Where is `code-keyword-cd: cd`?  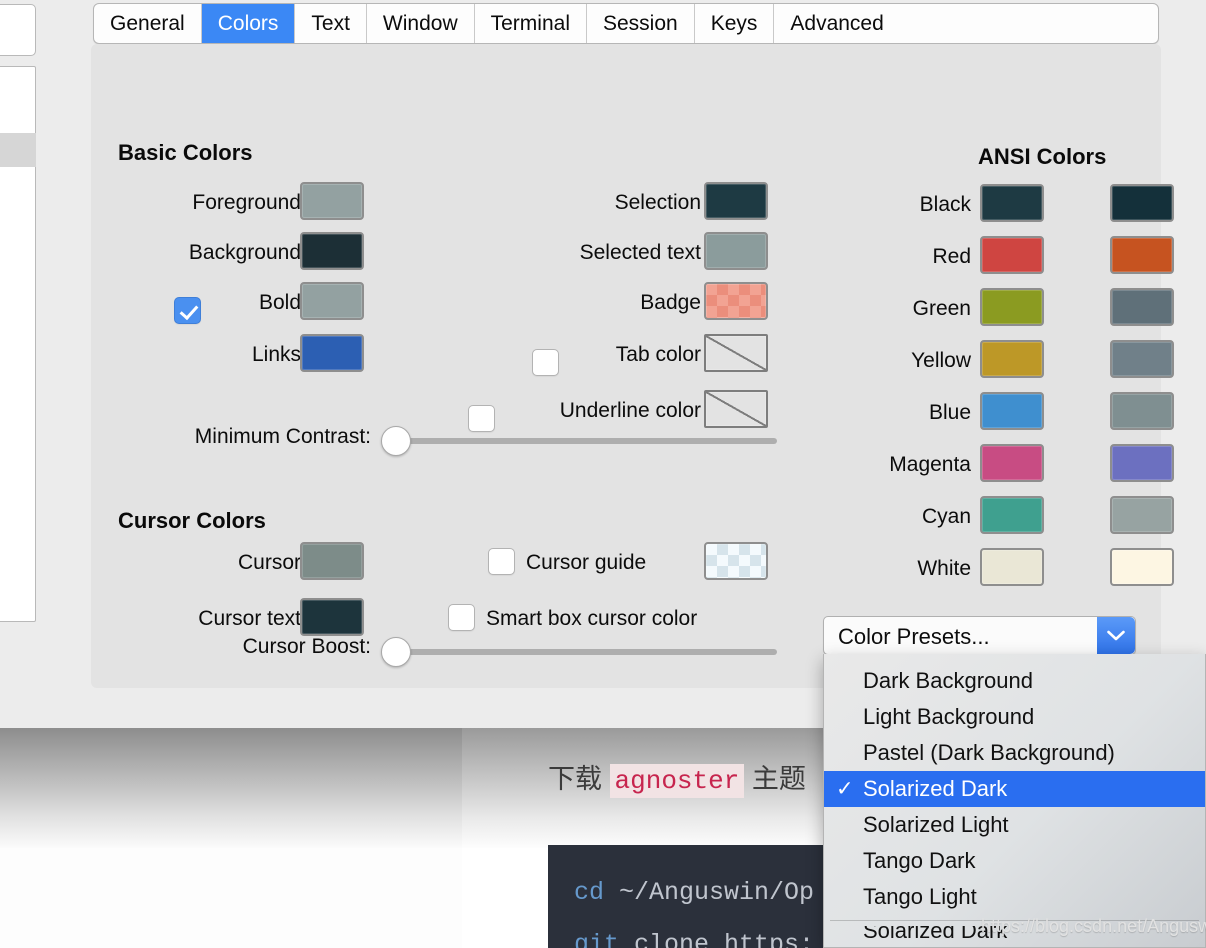 code-keyword-cd: cd is located at coordinates (589, 892).